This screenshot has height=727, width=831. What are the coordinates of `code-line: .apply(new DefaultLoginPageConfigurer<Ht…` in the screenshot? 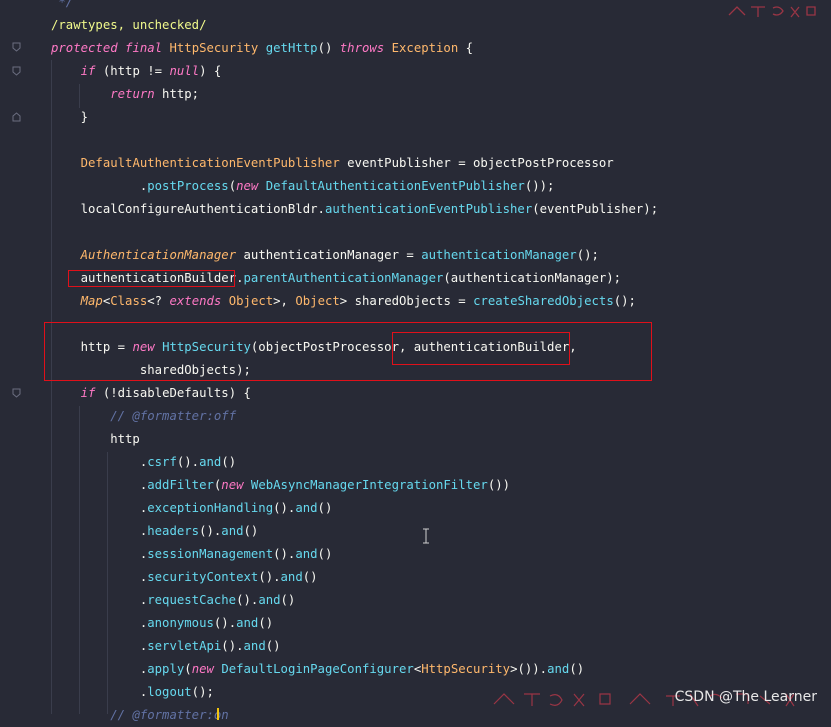 It's located at (317, 669).